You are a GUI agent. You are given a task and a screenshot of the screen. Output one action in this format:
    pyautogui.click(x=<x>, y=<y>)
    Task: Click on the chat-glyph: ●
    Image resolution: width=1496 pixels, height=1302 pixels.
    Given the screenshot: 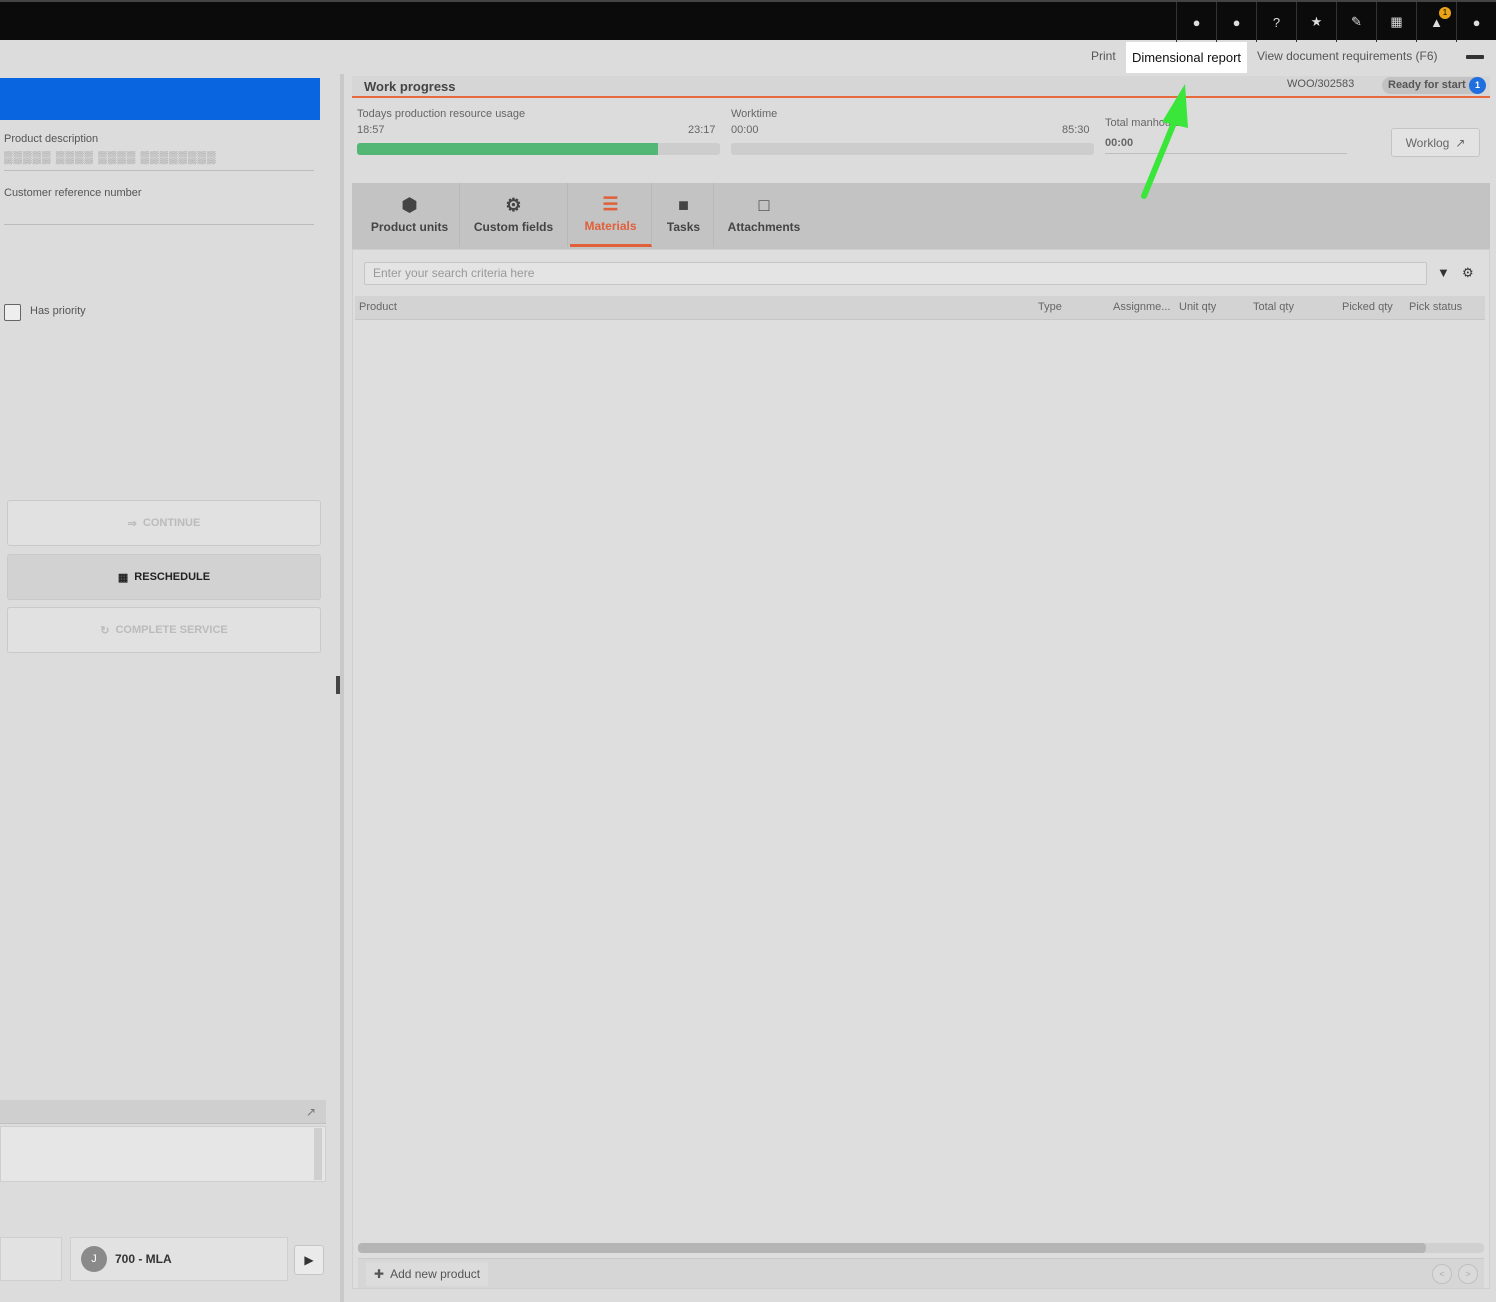 What is the action you would take?
    pyautogui.click(x=1236, y=22)
    